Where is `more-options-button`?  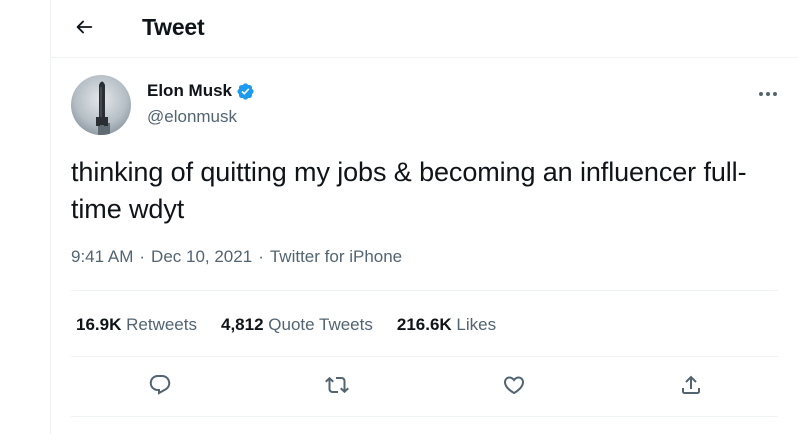
more-options-button is located at coordinates (768, 93).